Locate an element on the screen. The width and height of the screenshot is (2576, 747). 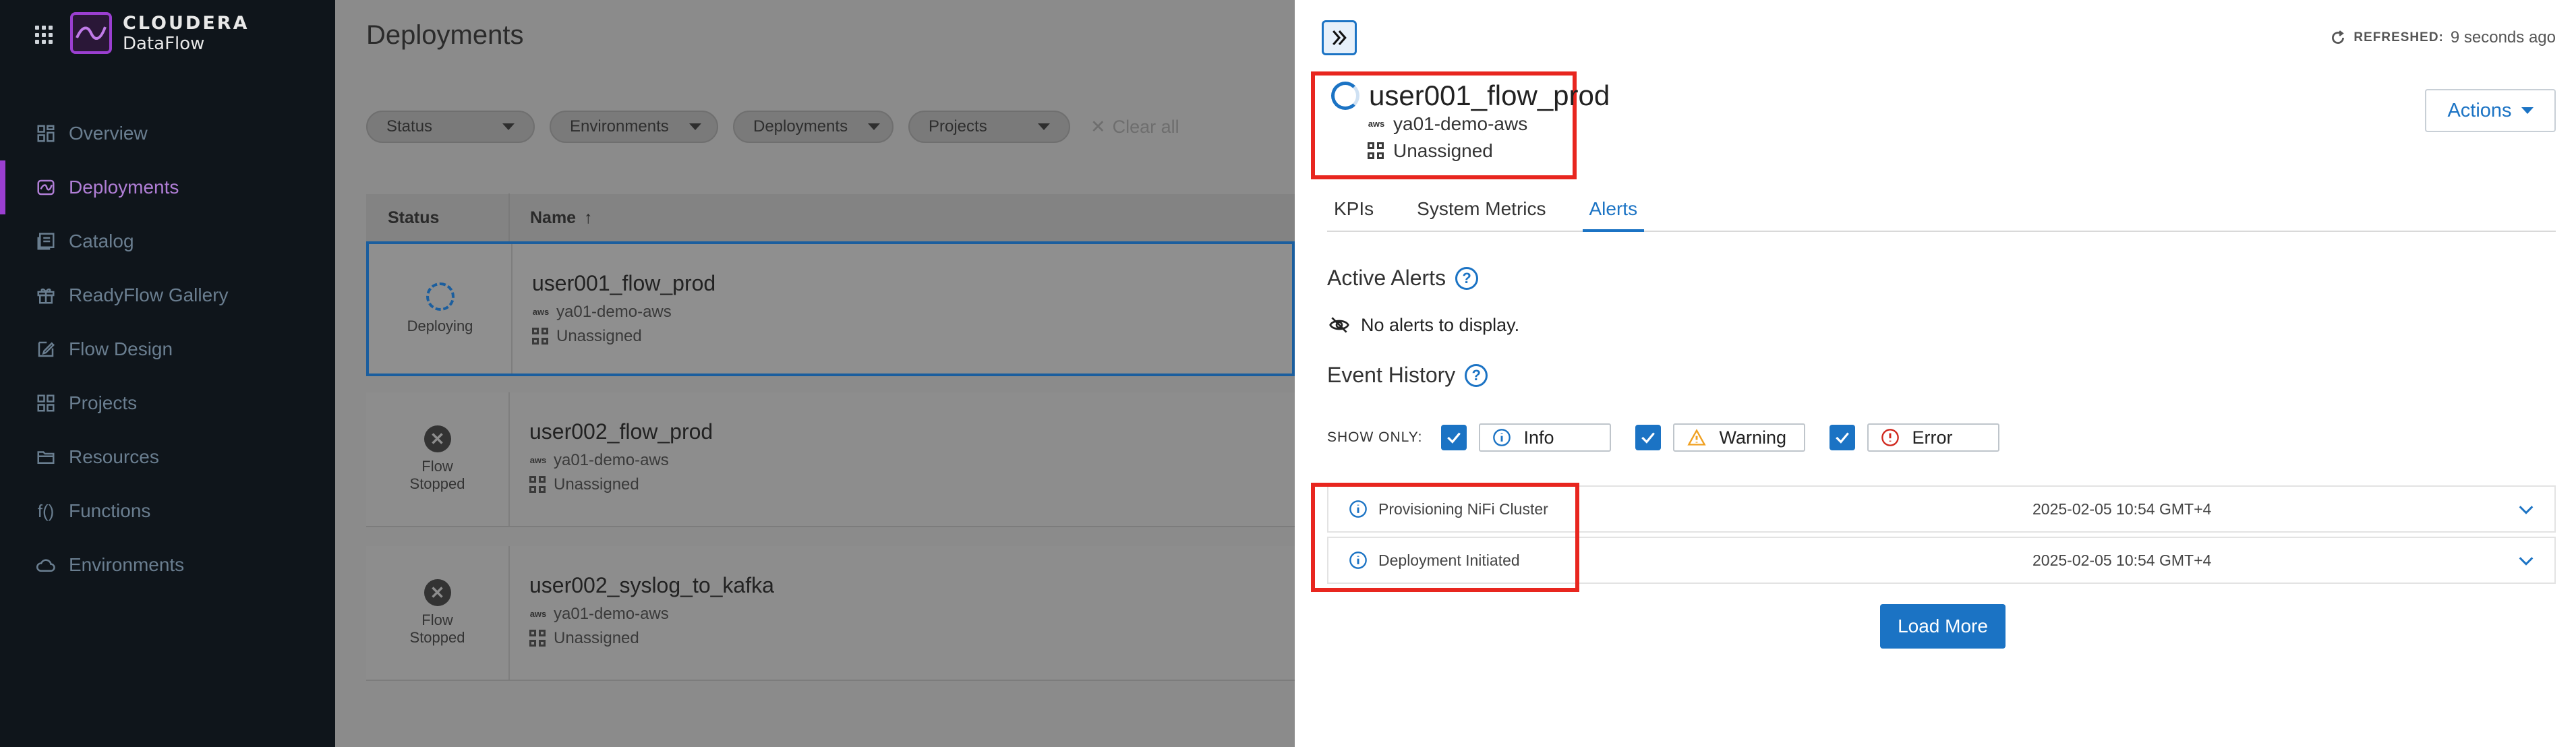
filter-label: Deployments is located at coordinates (801, 127).